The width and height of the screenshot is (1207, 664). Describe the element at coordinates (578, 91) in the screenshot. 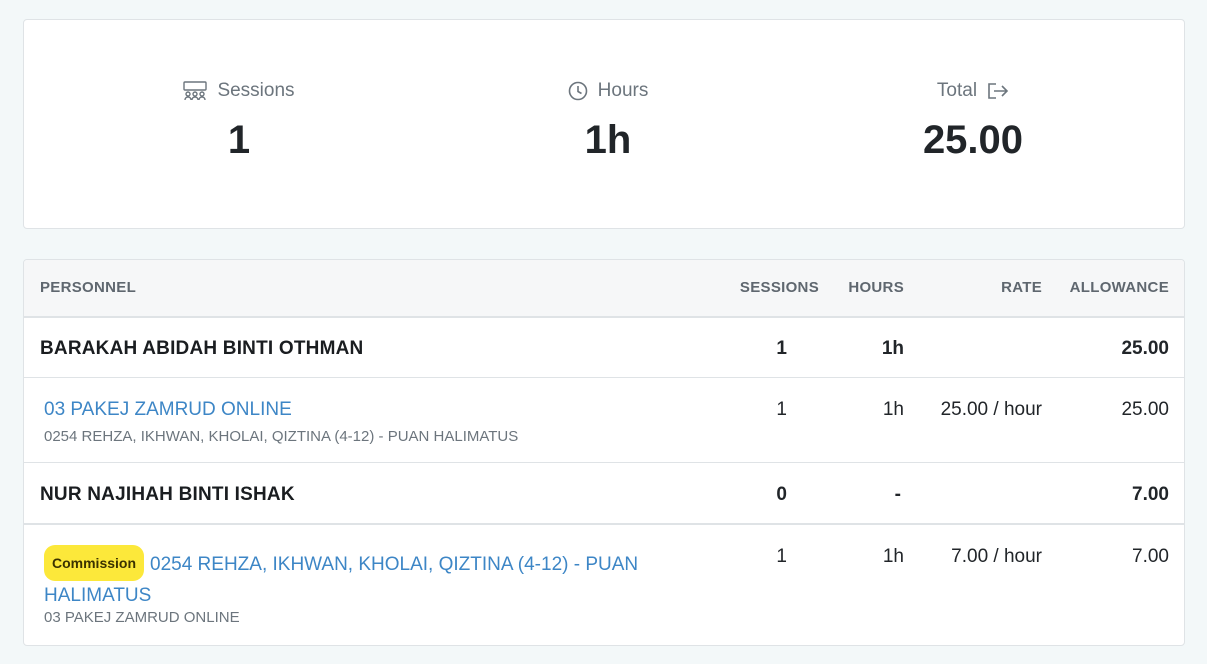

I see `clock-icon` at that location.